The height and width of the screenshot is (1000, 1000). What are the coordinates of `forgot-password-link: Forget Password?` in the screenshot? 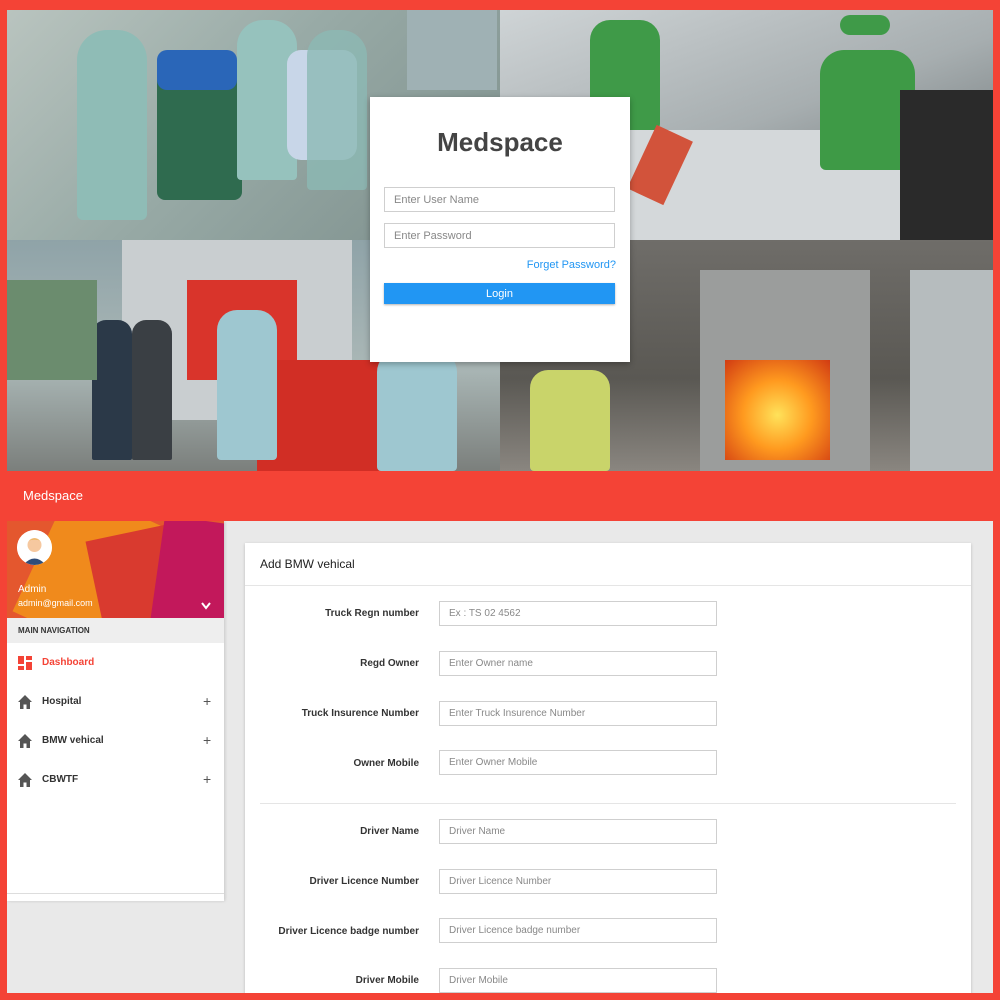 It's located at (571, 265).